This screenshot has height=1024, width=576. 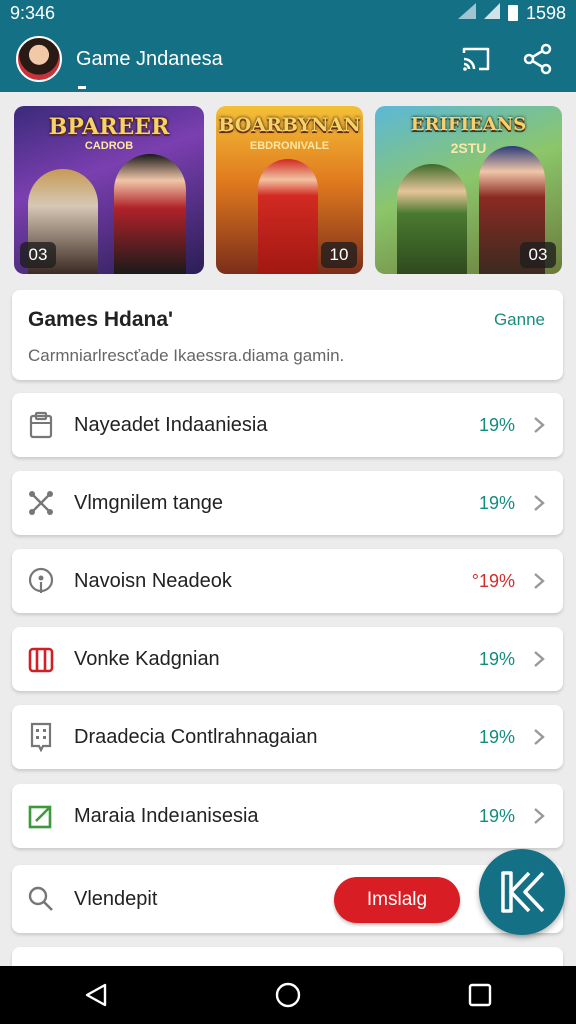 I want to click on double-chevron-icon, so click(x=523, y=892).